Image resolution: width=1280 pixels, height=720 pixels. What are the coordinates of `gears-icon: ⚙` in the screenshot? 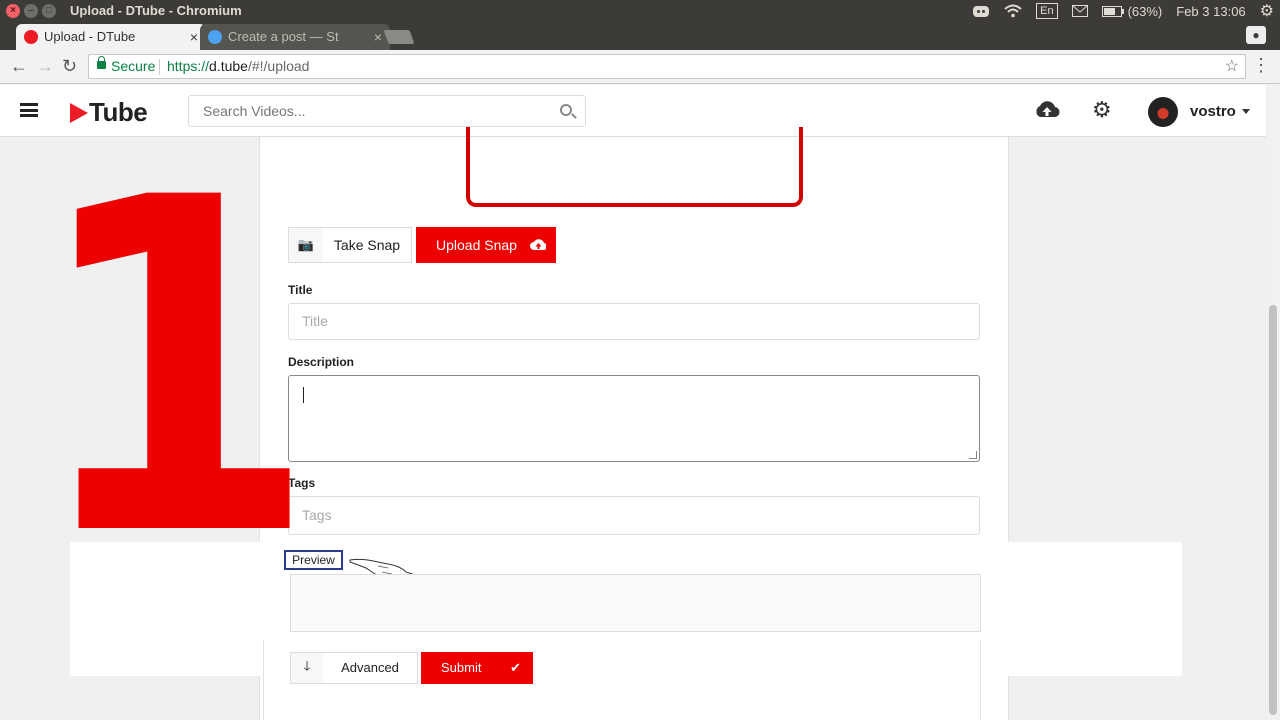 It's located at (1102, 110).